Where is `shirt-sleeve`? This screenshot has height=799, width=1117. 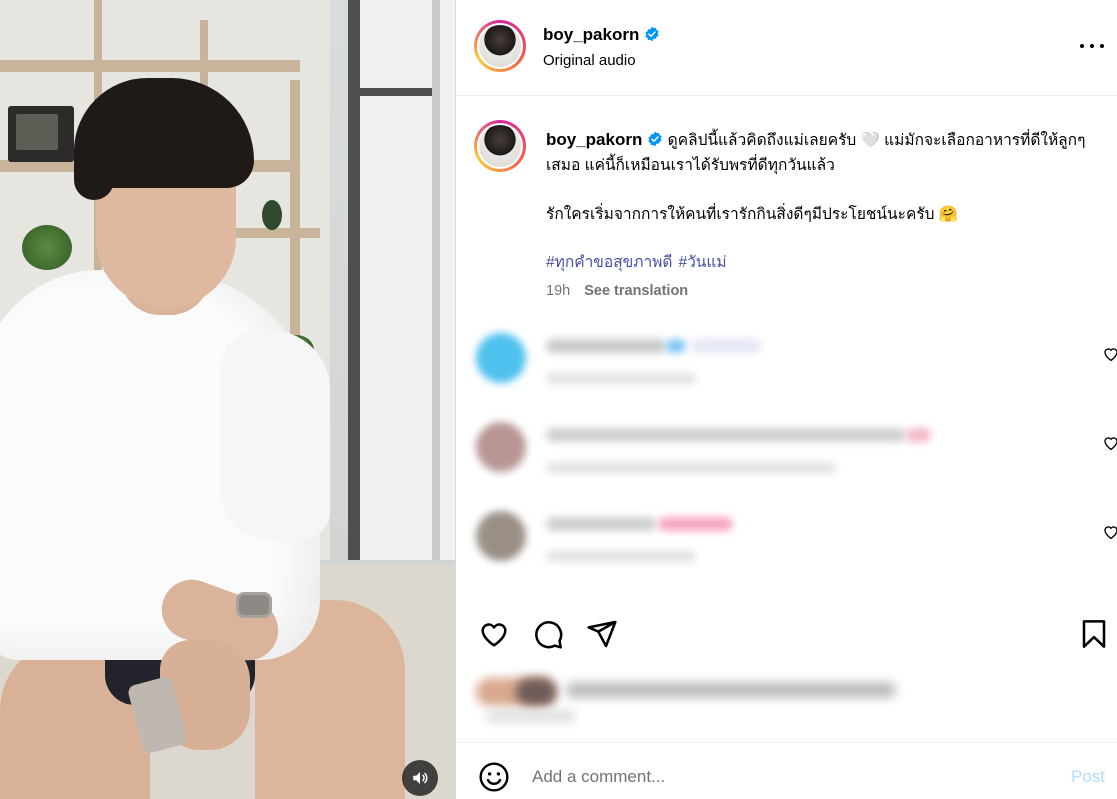 shirt-sleeve is located at coordinates (275, 435).